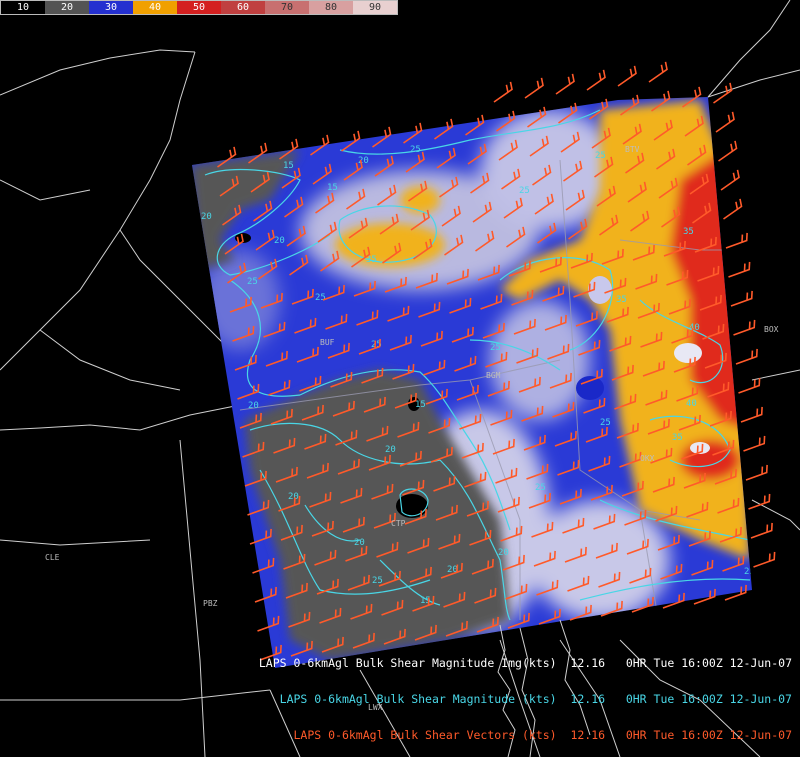  I want to click on station-btv: BTV, so click(632, 149).